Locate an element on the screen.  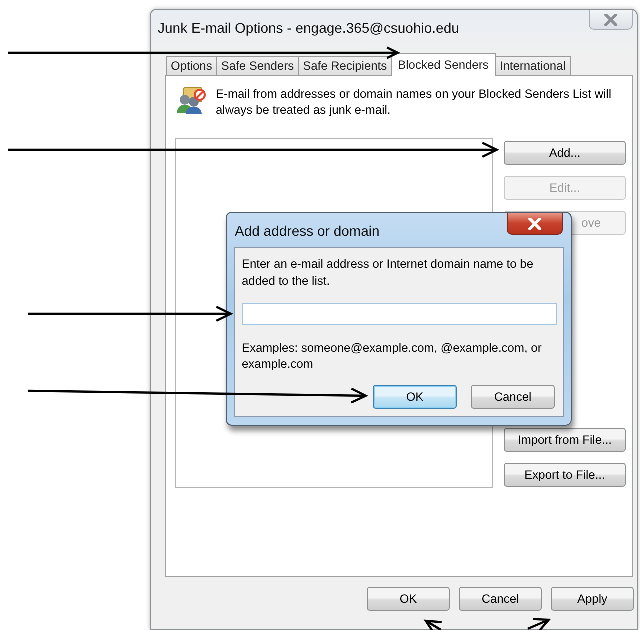
close-button is located at coordinates (535, 224).